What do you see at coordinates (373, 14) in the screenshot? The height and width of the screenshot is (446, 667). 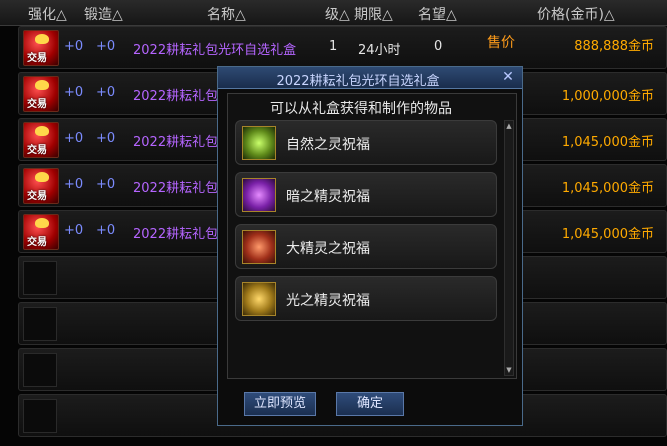 I see `header-duration: 期限△` at bounding box center [373, 14].